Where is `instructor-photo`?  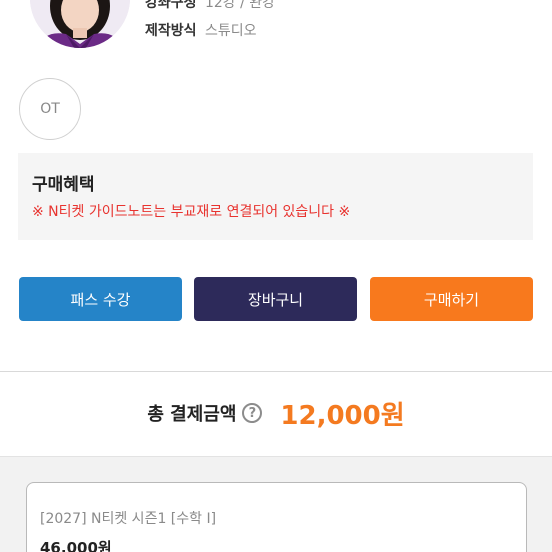 instructor-photo is located at coordinates (80, 24).